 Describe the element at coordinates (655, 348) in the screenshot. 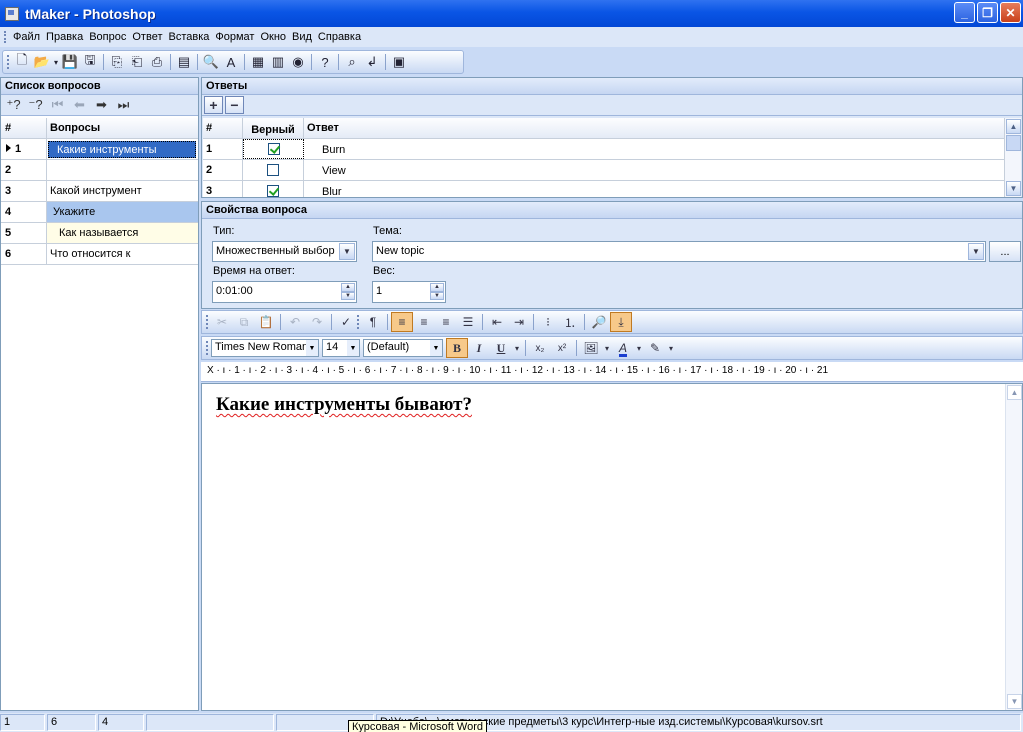

I see `highlight-icon: ✎` at that location.